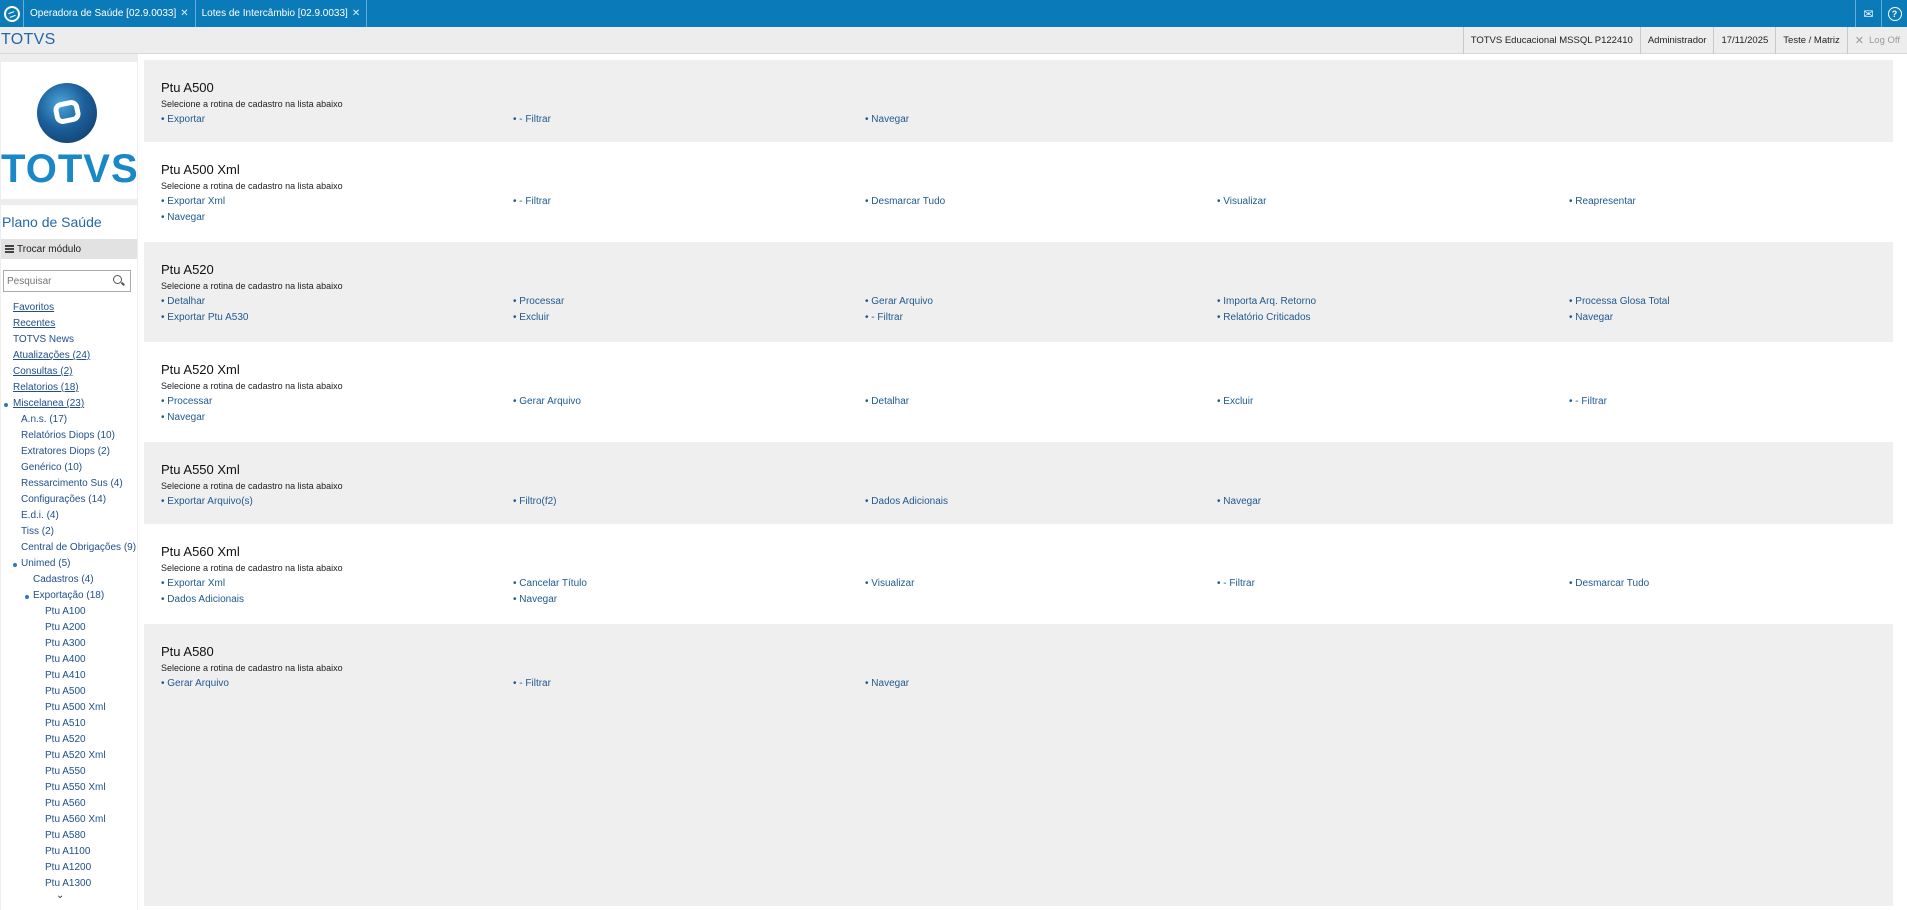 This screenshot has width=1907, height=910. I want to click on sidebar-item: Tiss (2), so click(69, 532).